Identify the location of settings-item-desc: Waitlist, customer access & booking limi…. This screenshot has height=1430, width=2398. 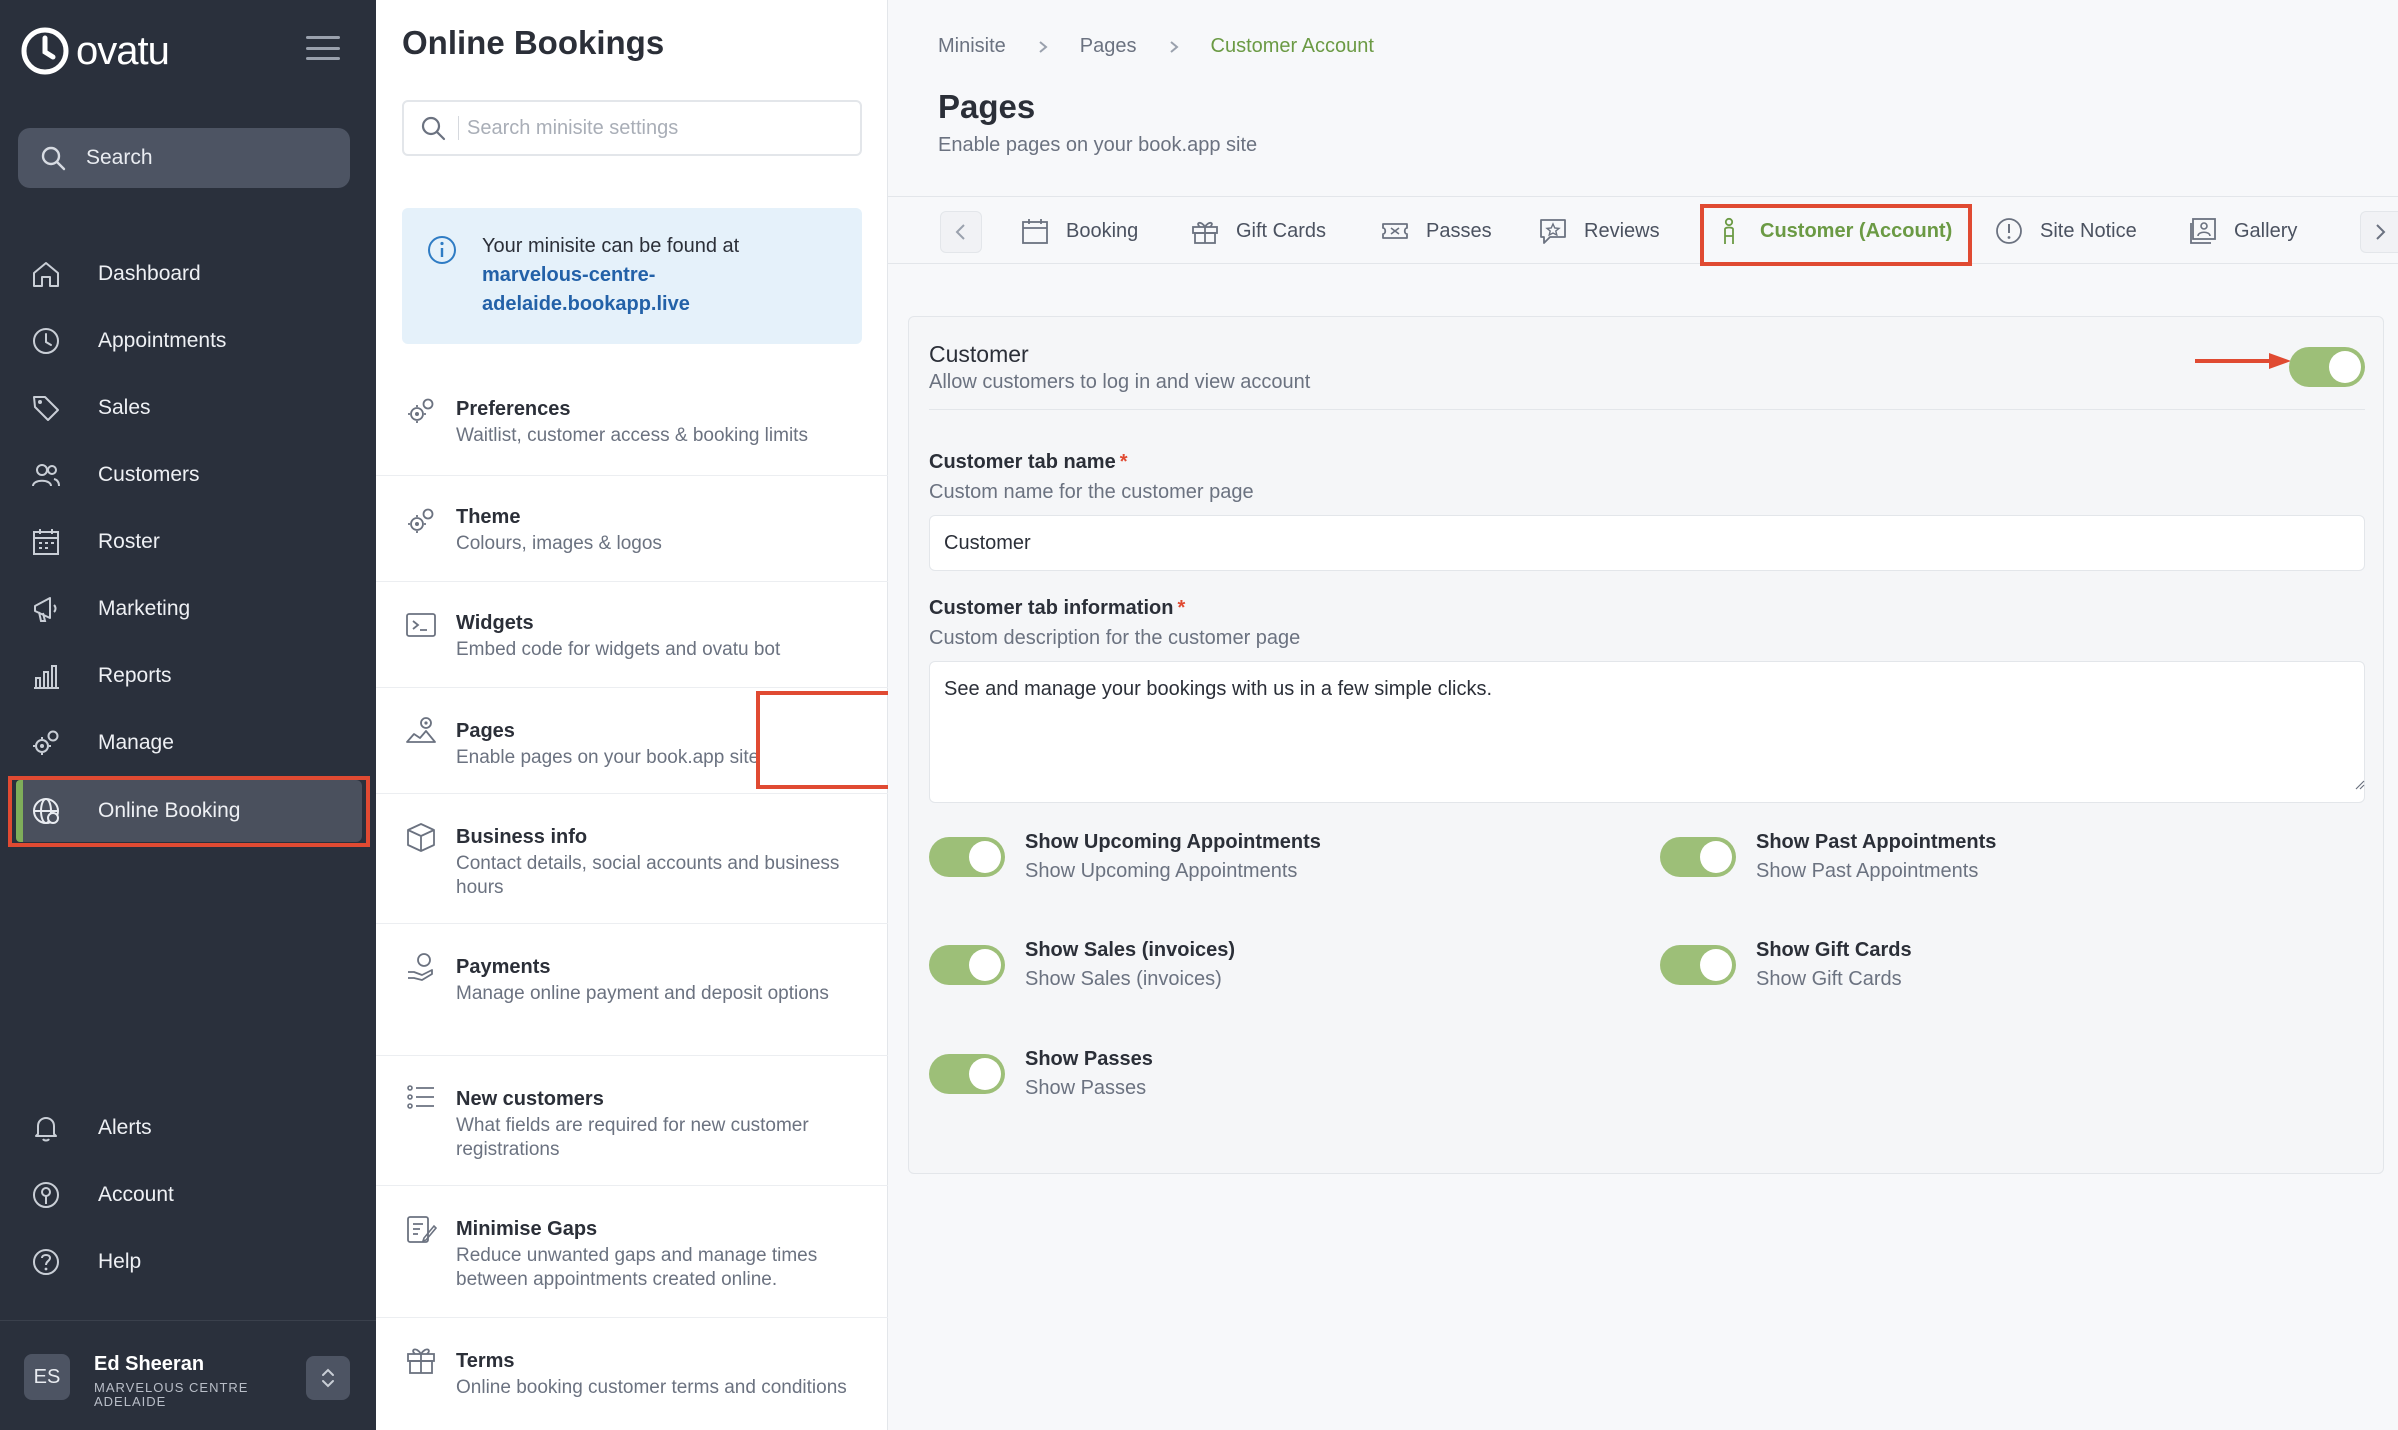
(632, 435).